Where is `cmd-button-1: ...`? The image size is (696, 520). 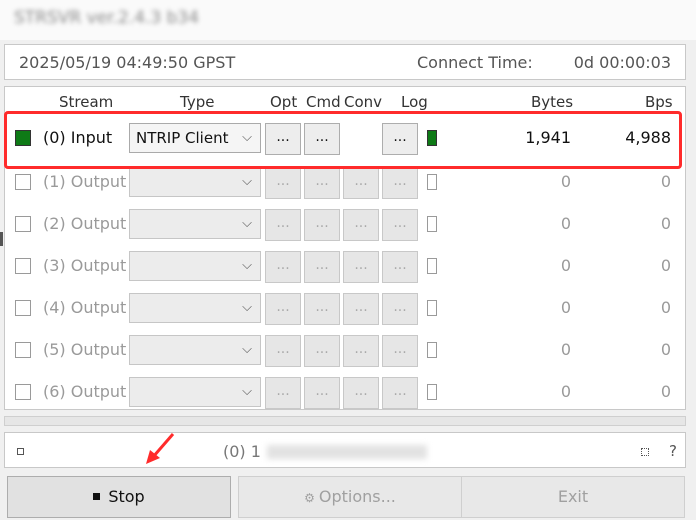
cmd-button-1: ... is located at coordinates (322, 183).